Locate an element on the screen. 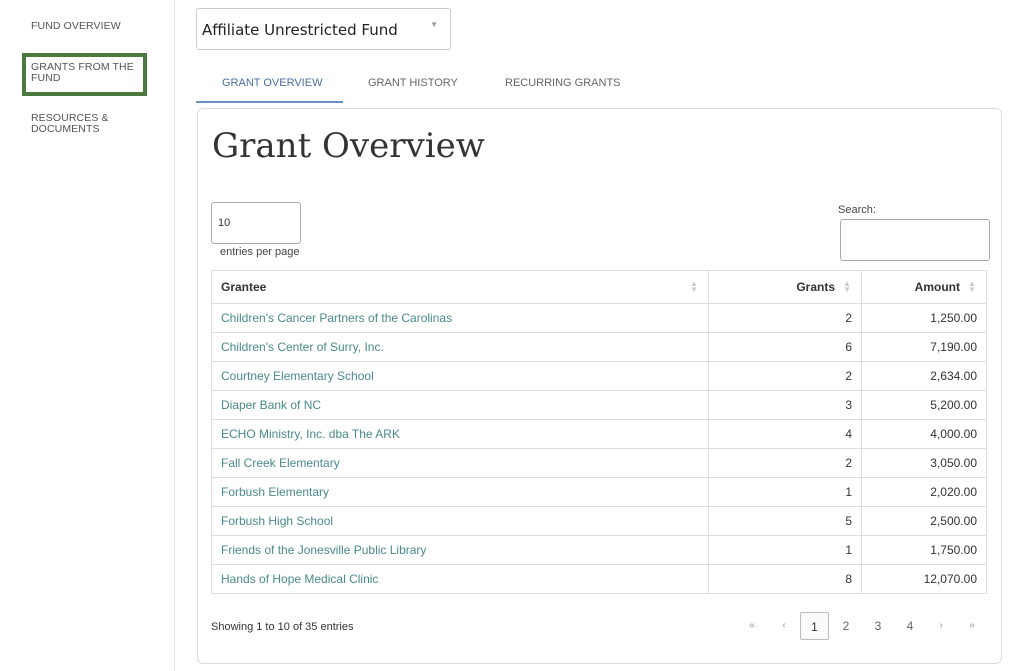 The height and width of the screenshot is (671, 1024). tab-grant-history: GRANT HISTORY is located at coordinates (413, 83).